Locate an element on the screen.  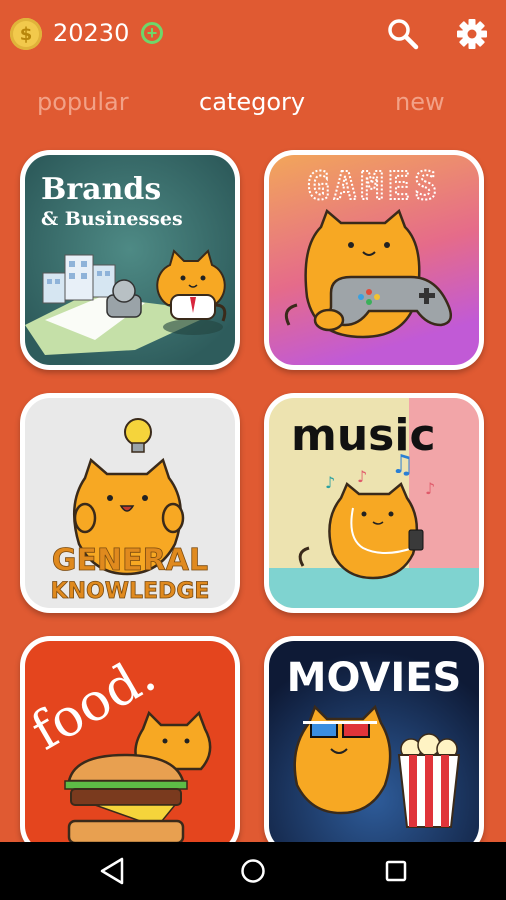
gk-title-line2: KNOWLEDGE is located at coordinates (130, 591).